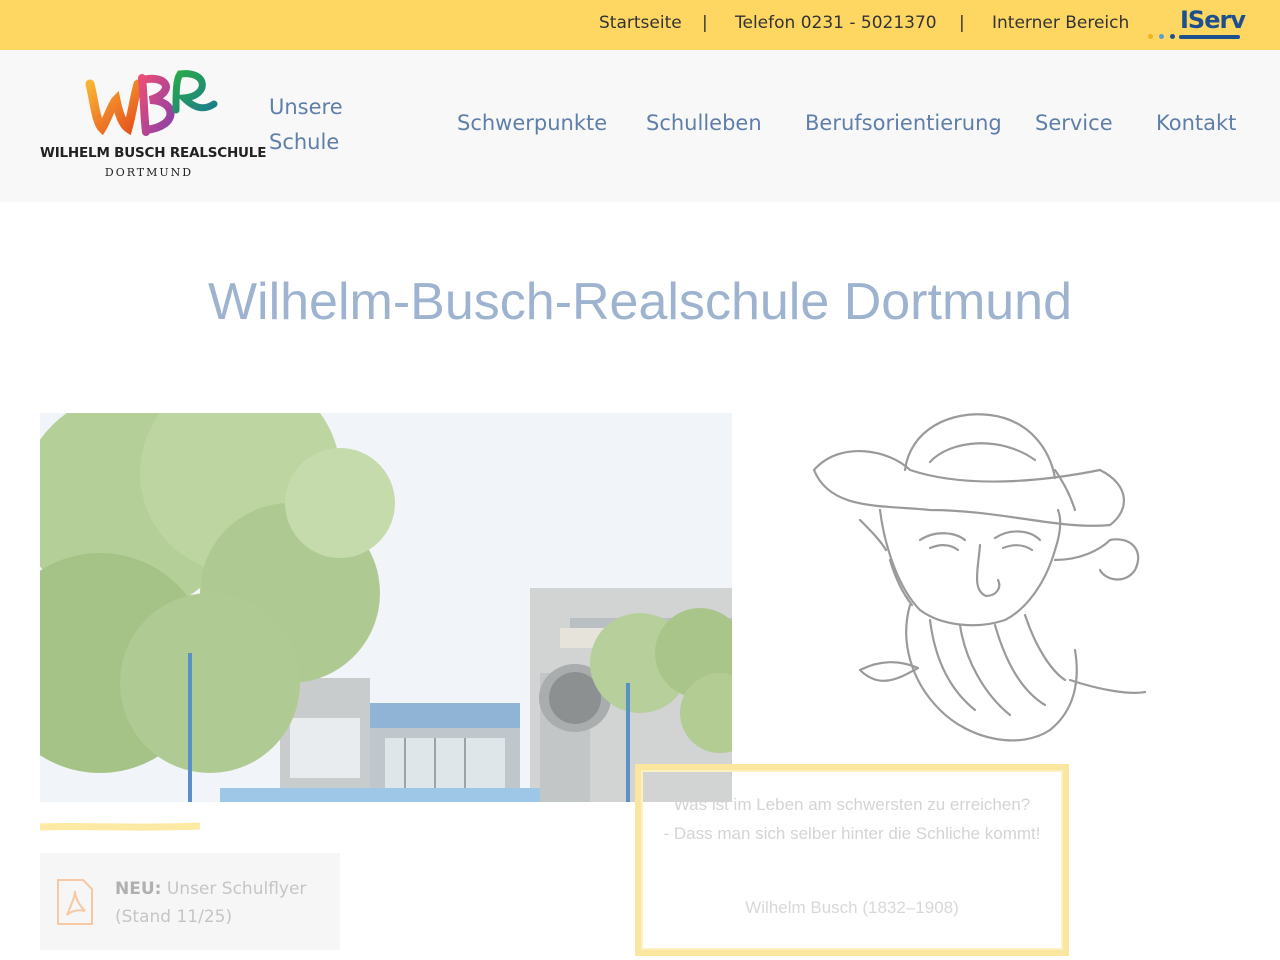 The image size is (1280, 960). I want to click on school-logo: WILHELM BUSCH REALSCHULE DORTMUND, so click(153, 126).